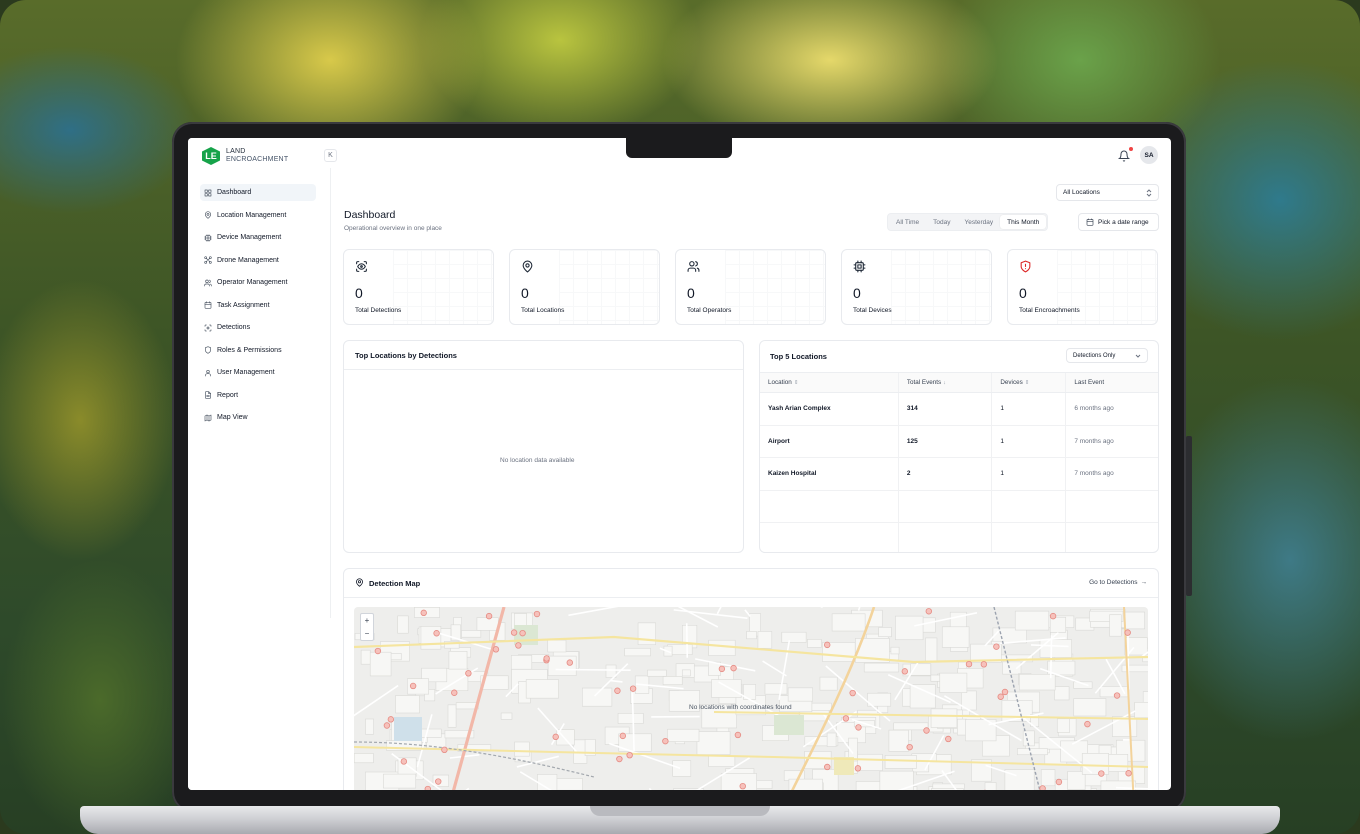 This screenshot has width=1360, height=834. Describe the element at coordinates (252, 282) in the screenshot. I see `sidebar-item-label: Operator Management` at that location.